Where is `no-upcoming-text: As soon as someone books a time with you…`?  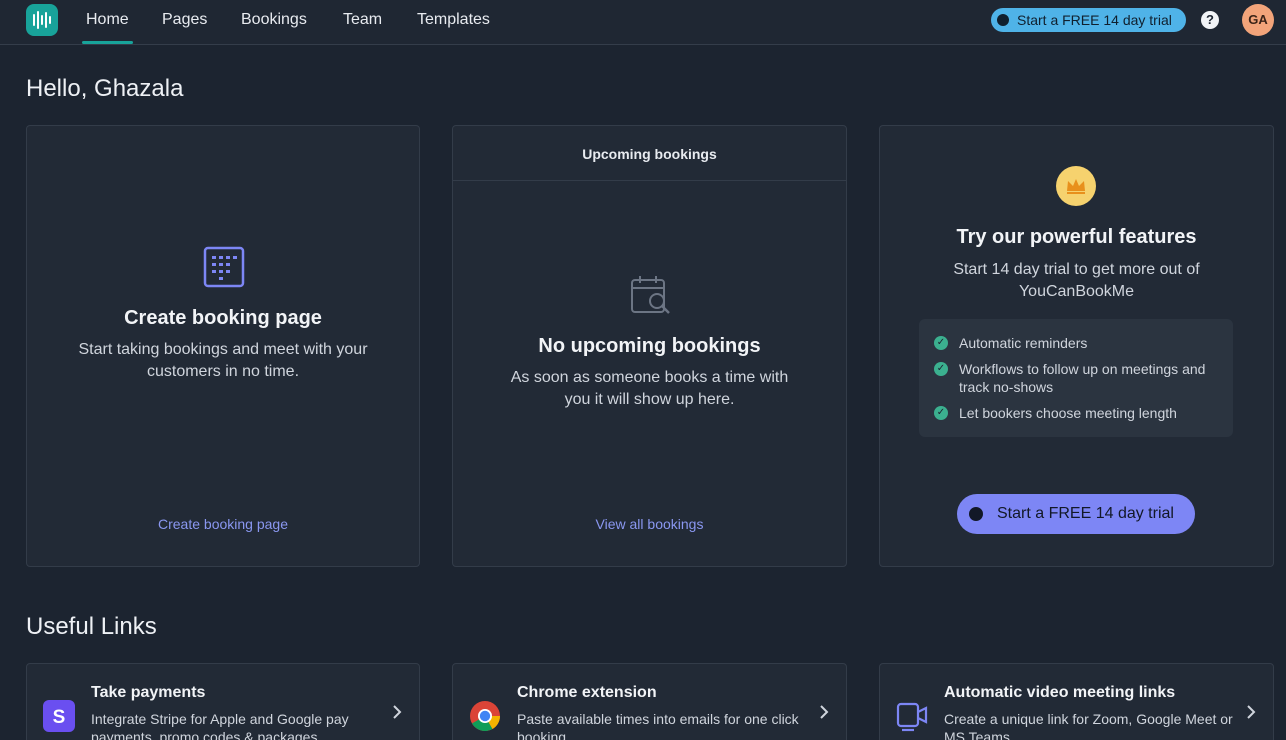
no-upcoming-text: As soon as someone books a time with you… is located at coordinates (649, 388).